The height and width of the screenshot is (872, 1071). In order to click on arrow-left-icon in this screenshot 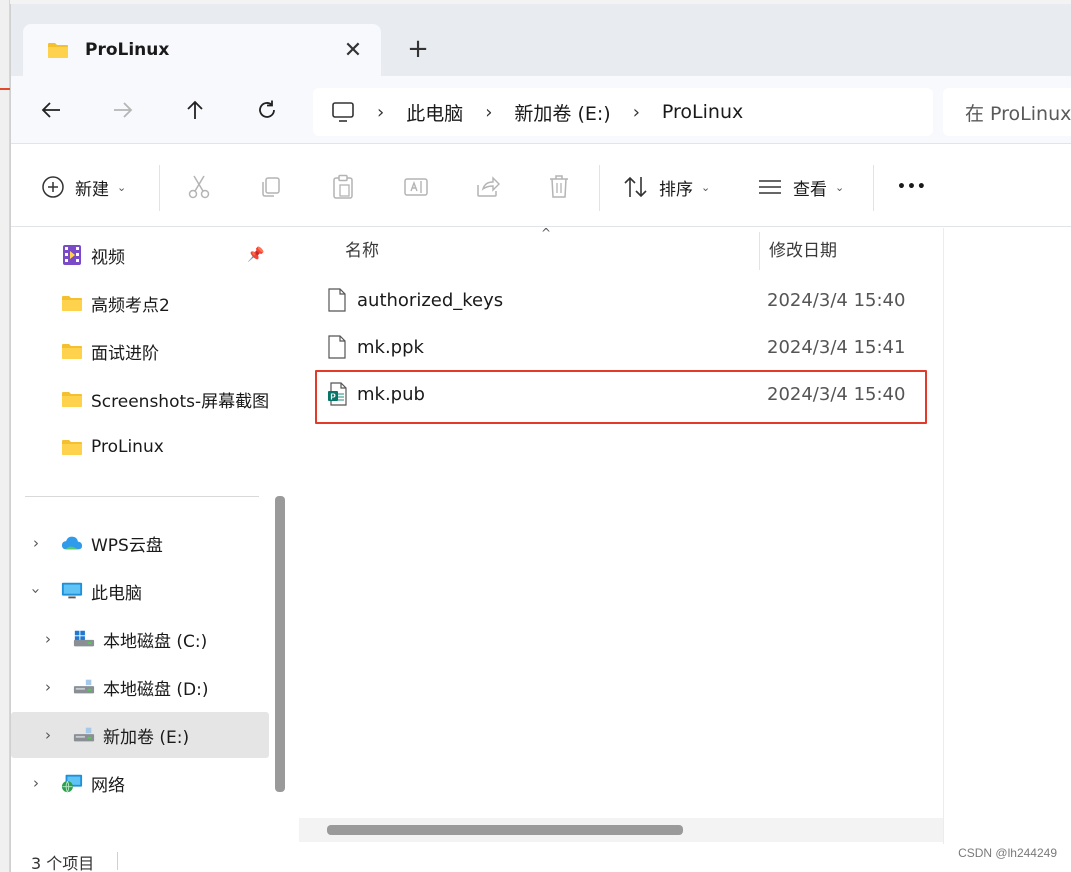, I will do `click(50, 110)`.